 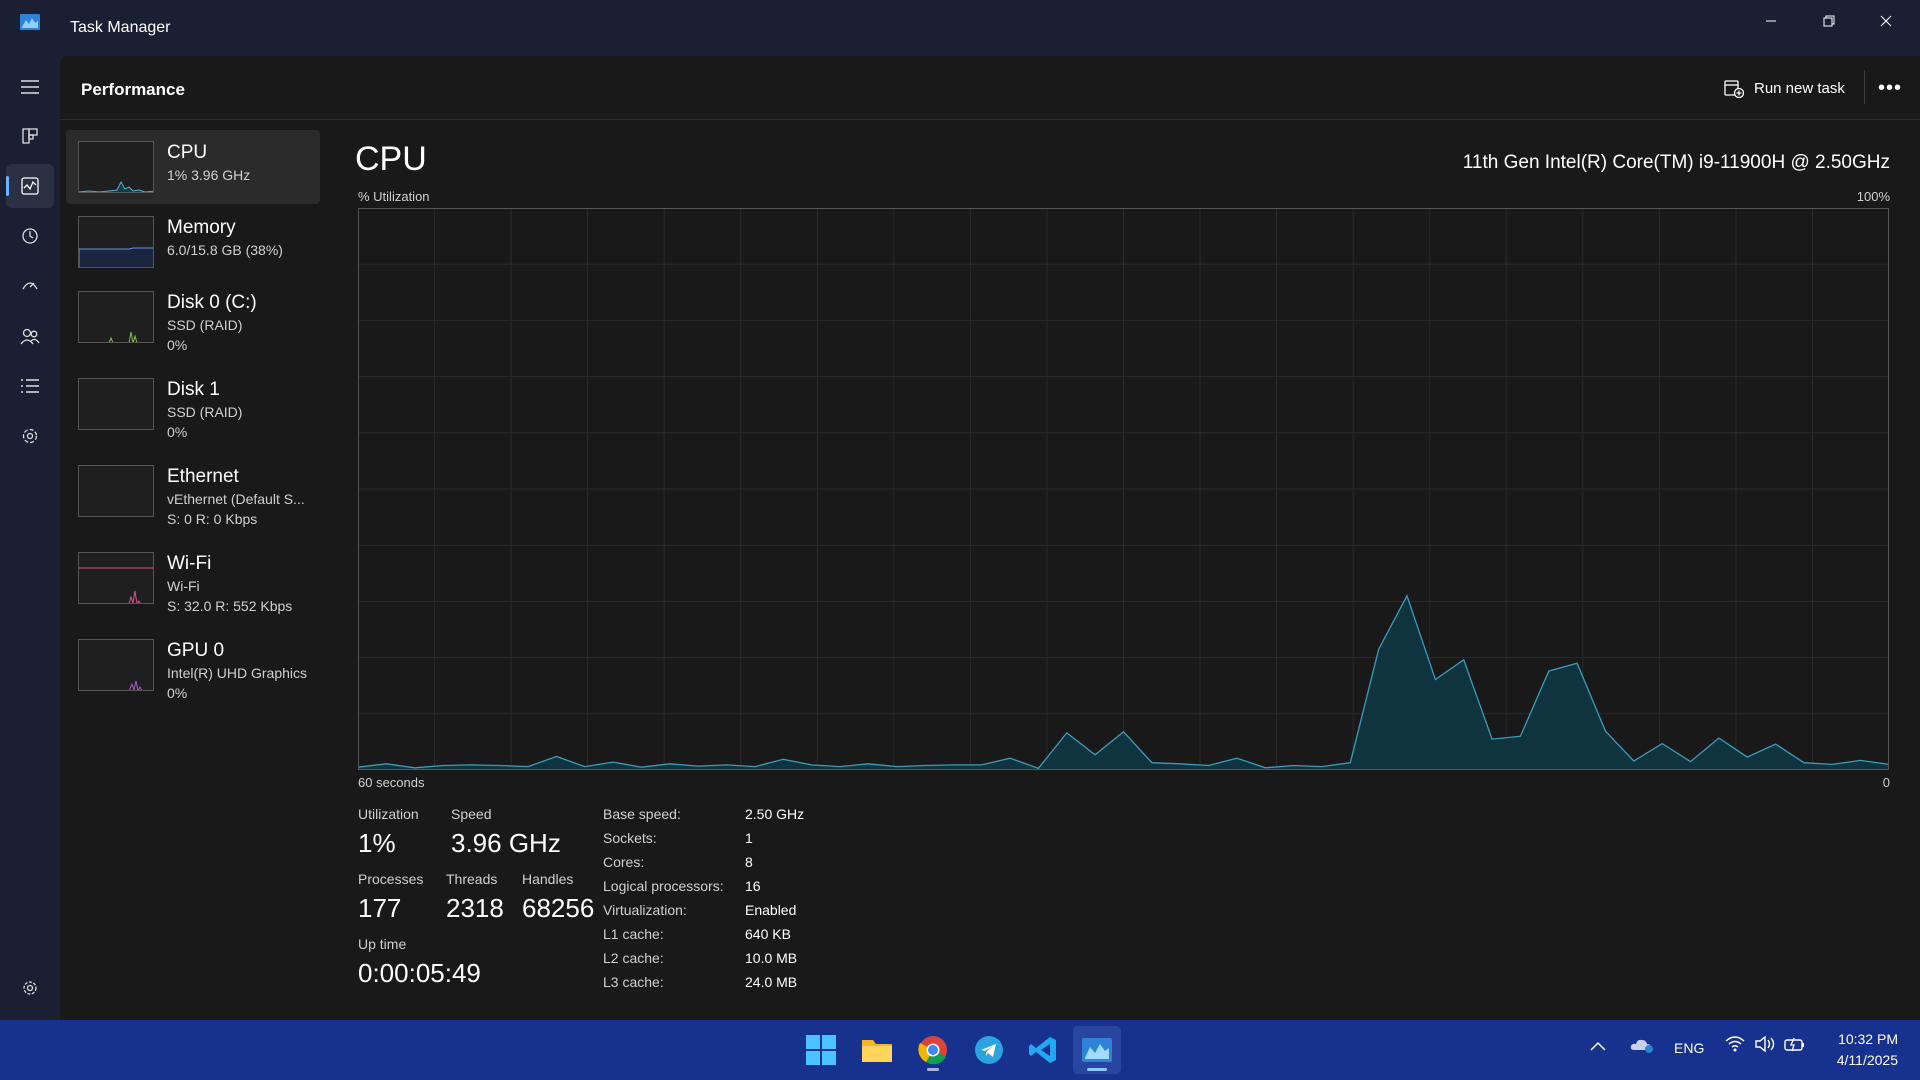 I want to click on spec-value: 16, so click(x=753, y=886).